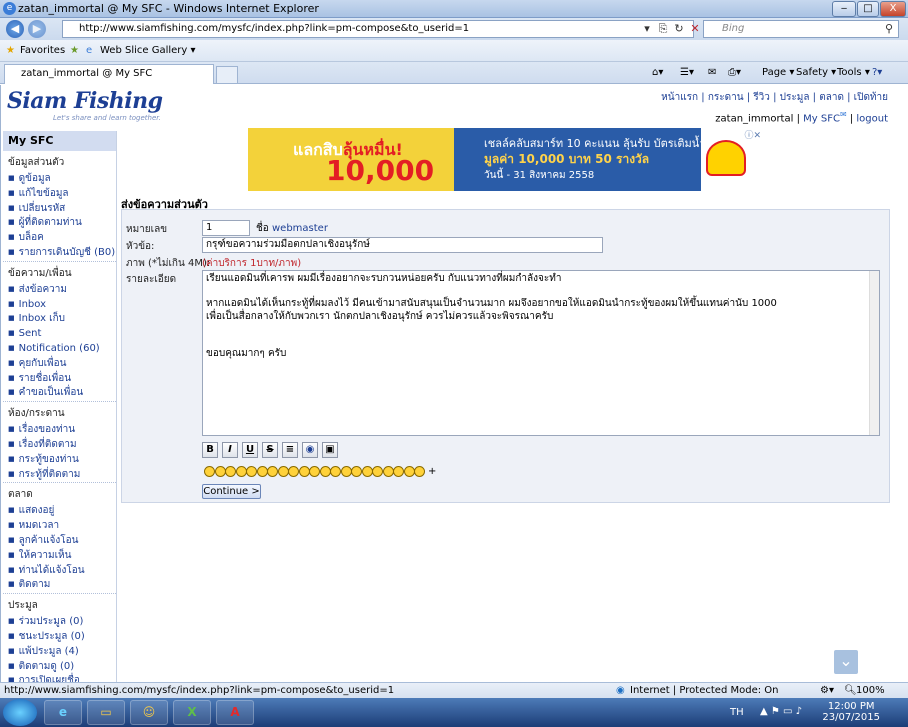 Image resolution: width=908 pixels, height=727 pixels. What do you see at coordinates (59, 379) in the screenshot?
I see `sidebar-item: ■ รายชื่อเพื่อน` at bounding box center [59, 379].